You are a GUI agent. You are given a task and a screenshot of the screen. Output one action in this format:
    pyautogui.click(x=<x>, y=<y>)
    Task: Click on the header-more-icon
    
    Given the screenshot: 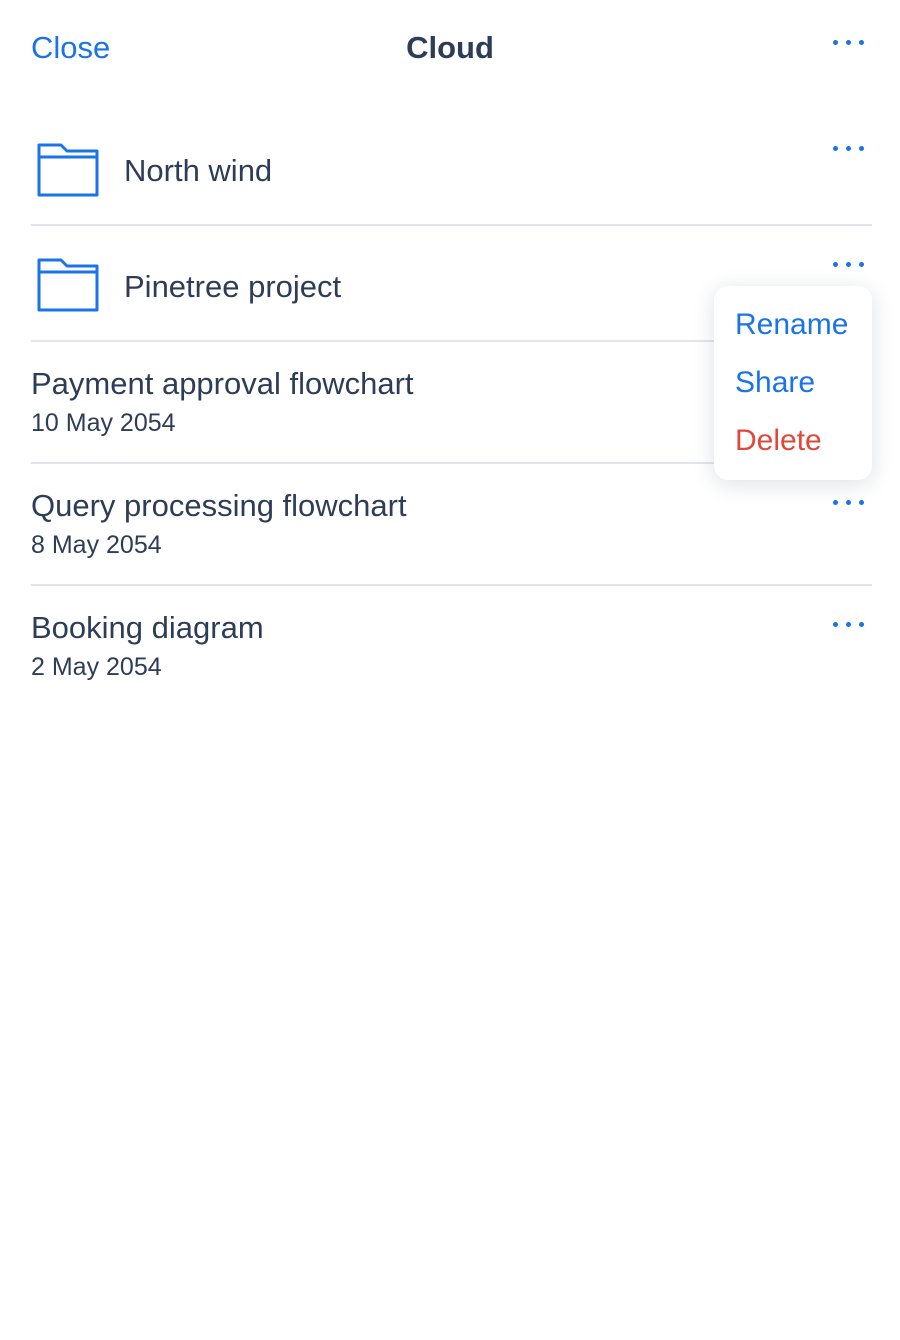 What is the action you would take?
    pyautogui.click(x=850, y=43)
    